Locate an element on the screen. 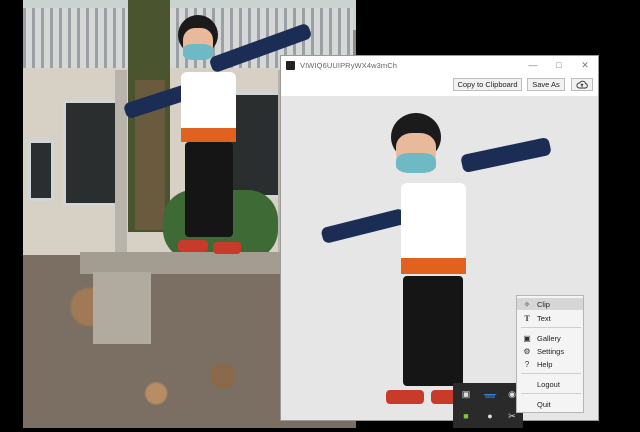 The image size is (640, 432). gear-icon: ⚙ is located at coordinates (527, 351).